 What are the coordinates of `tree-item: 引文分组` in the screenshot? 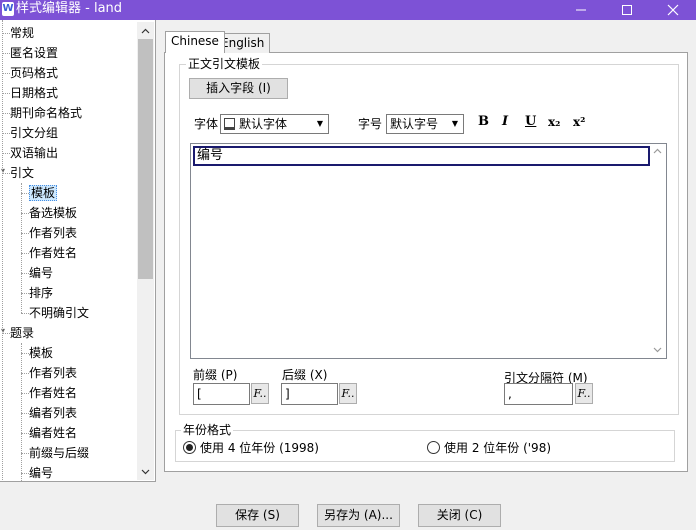 It's located at (34, 133).